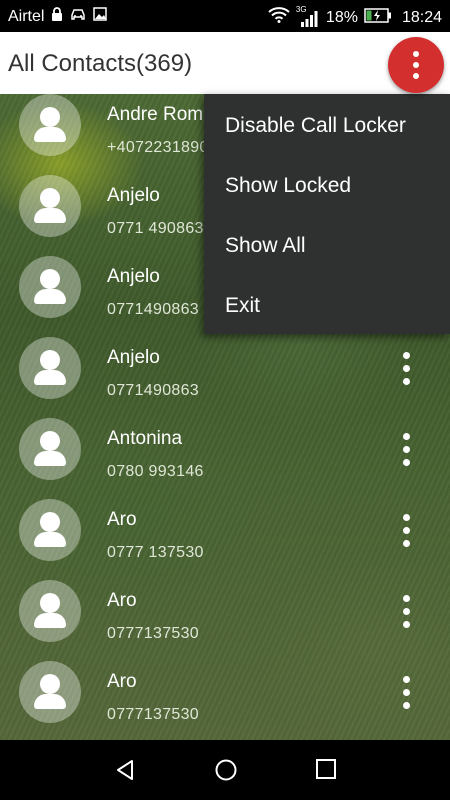 This screenshot has width=450, height=800. I want to click on contact-phone: 0780 993146, so click(155, 471).